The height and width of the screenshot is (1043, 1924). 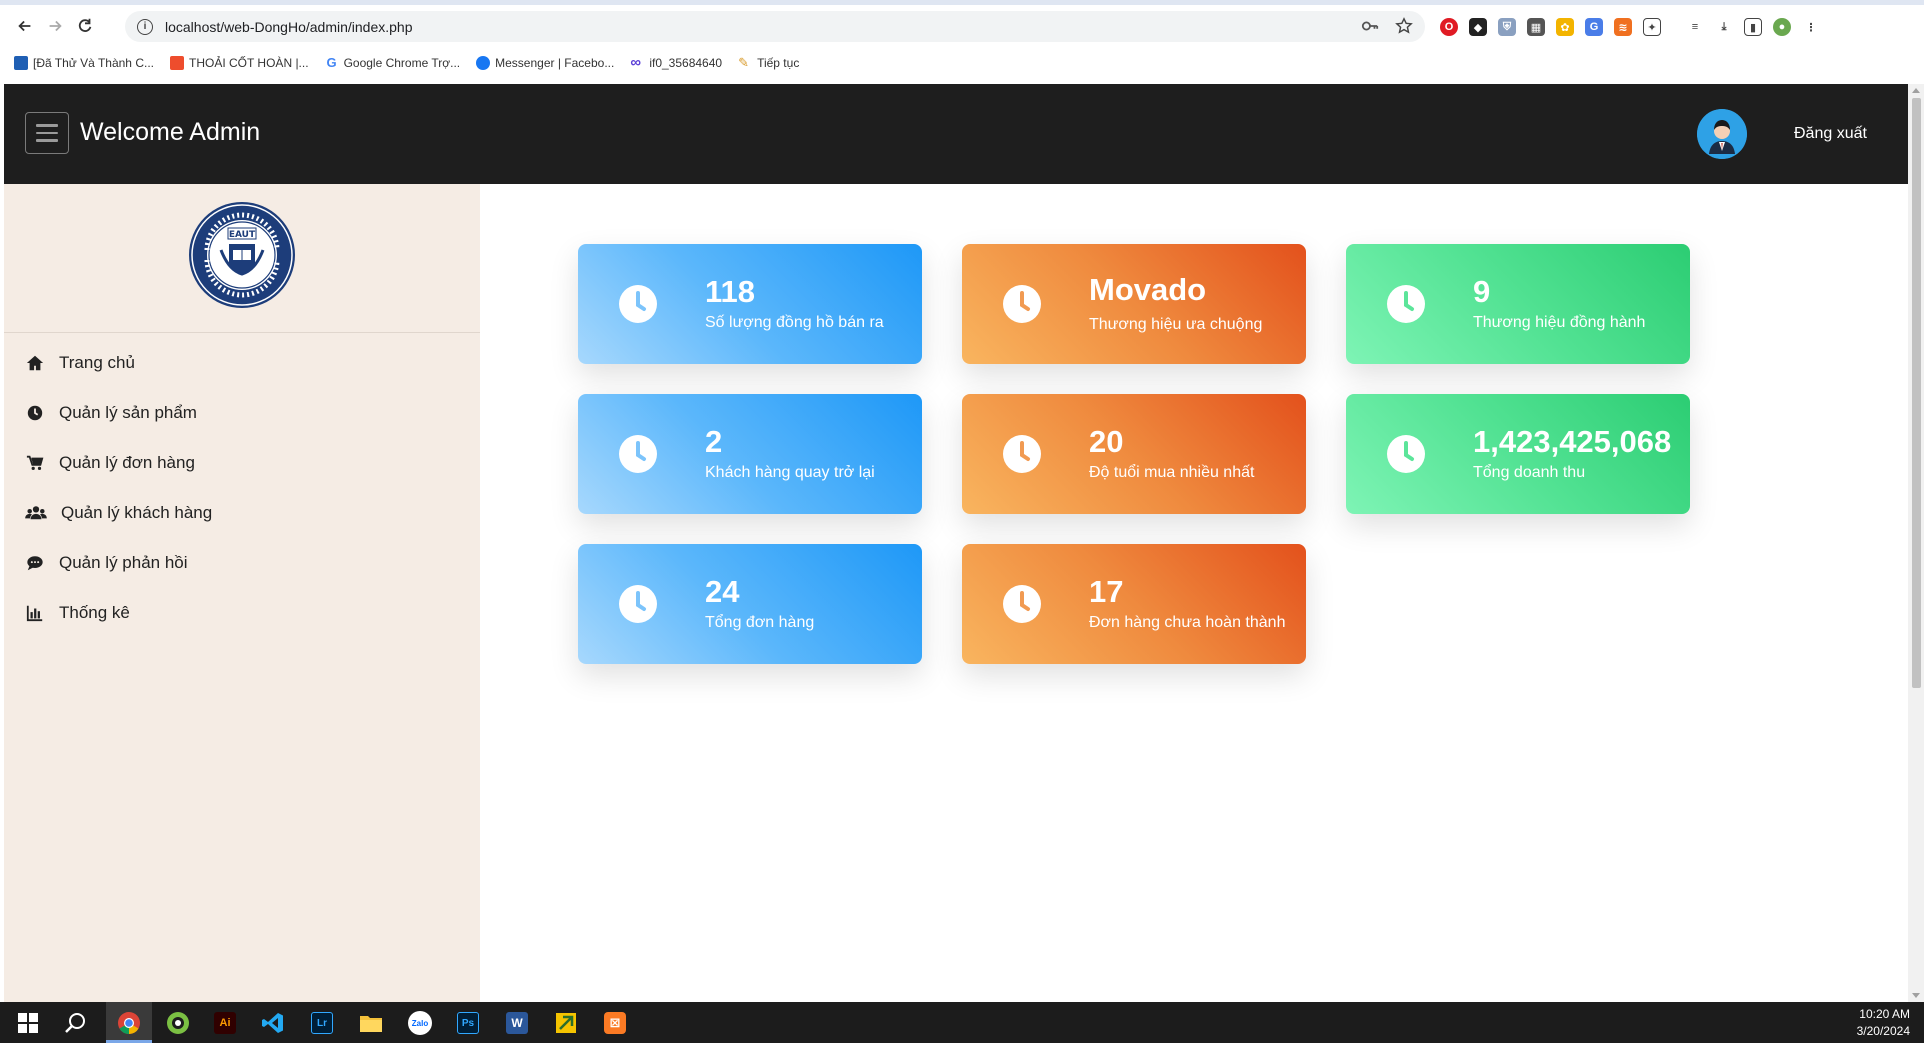 I want to click on sidebar-item-label: Trang chủ, so click(x=97, y=362).